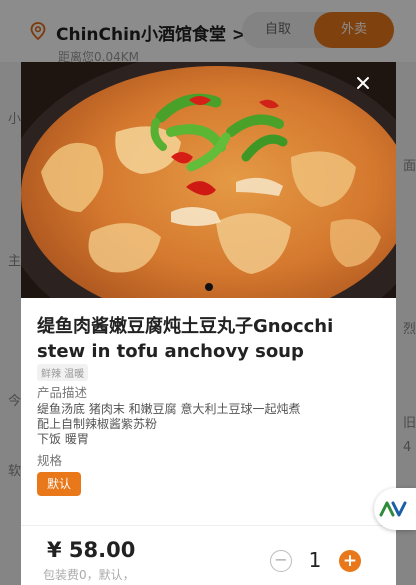 The width and height of the screenshot is (416, 585). What do you see at coordinates (315, 560) in the screenshot?
I see `quantity-value: 1` at bounding box center [315, 560].